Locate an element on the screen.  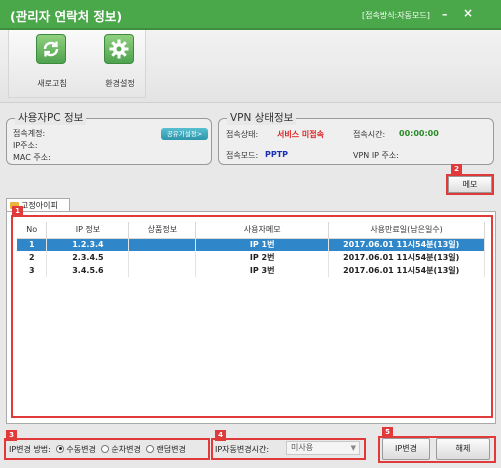
radio-random is located at coordinates (150, 448).